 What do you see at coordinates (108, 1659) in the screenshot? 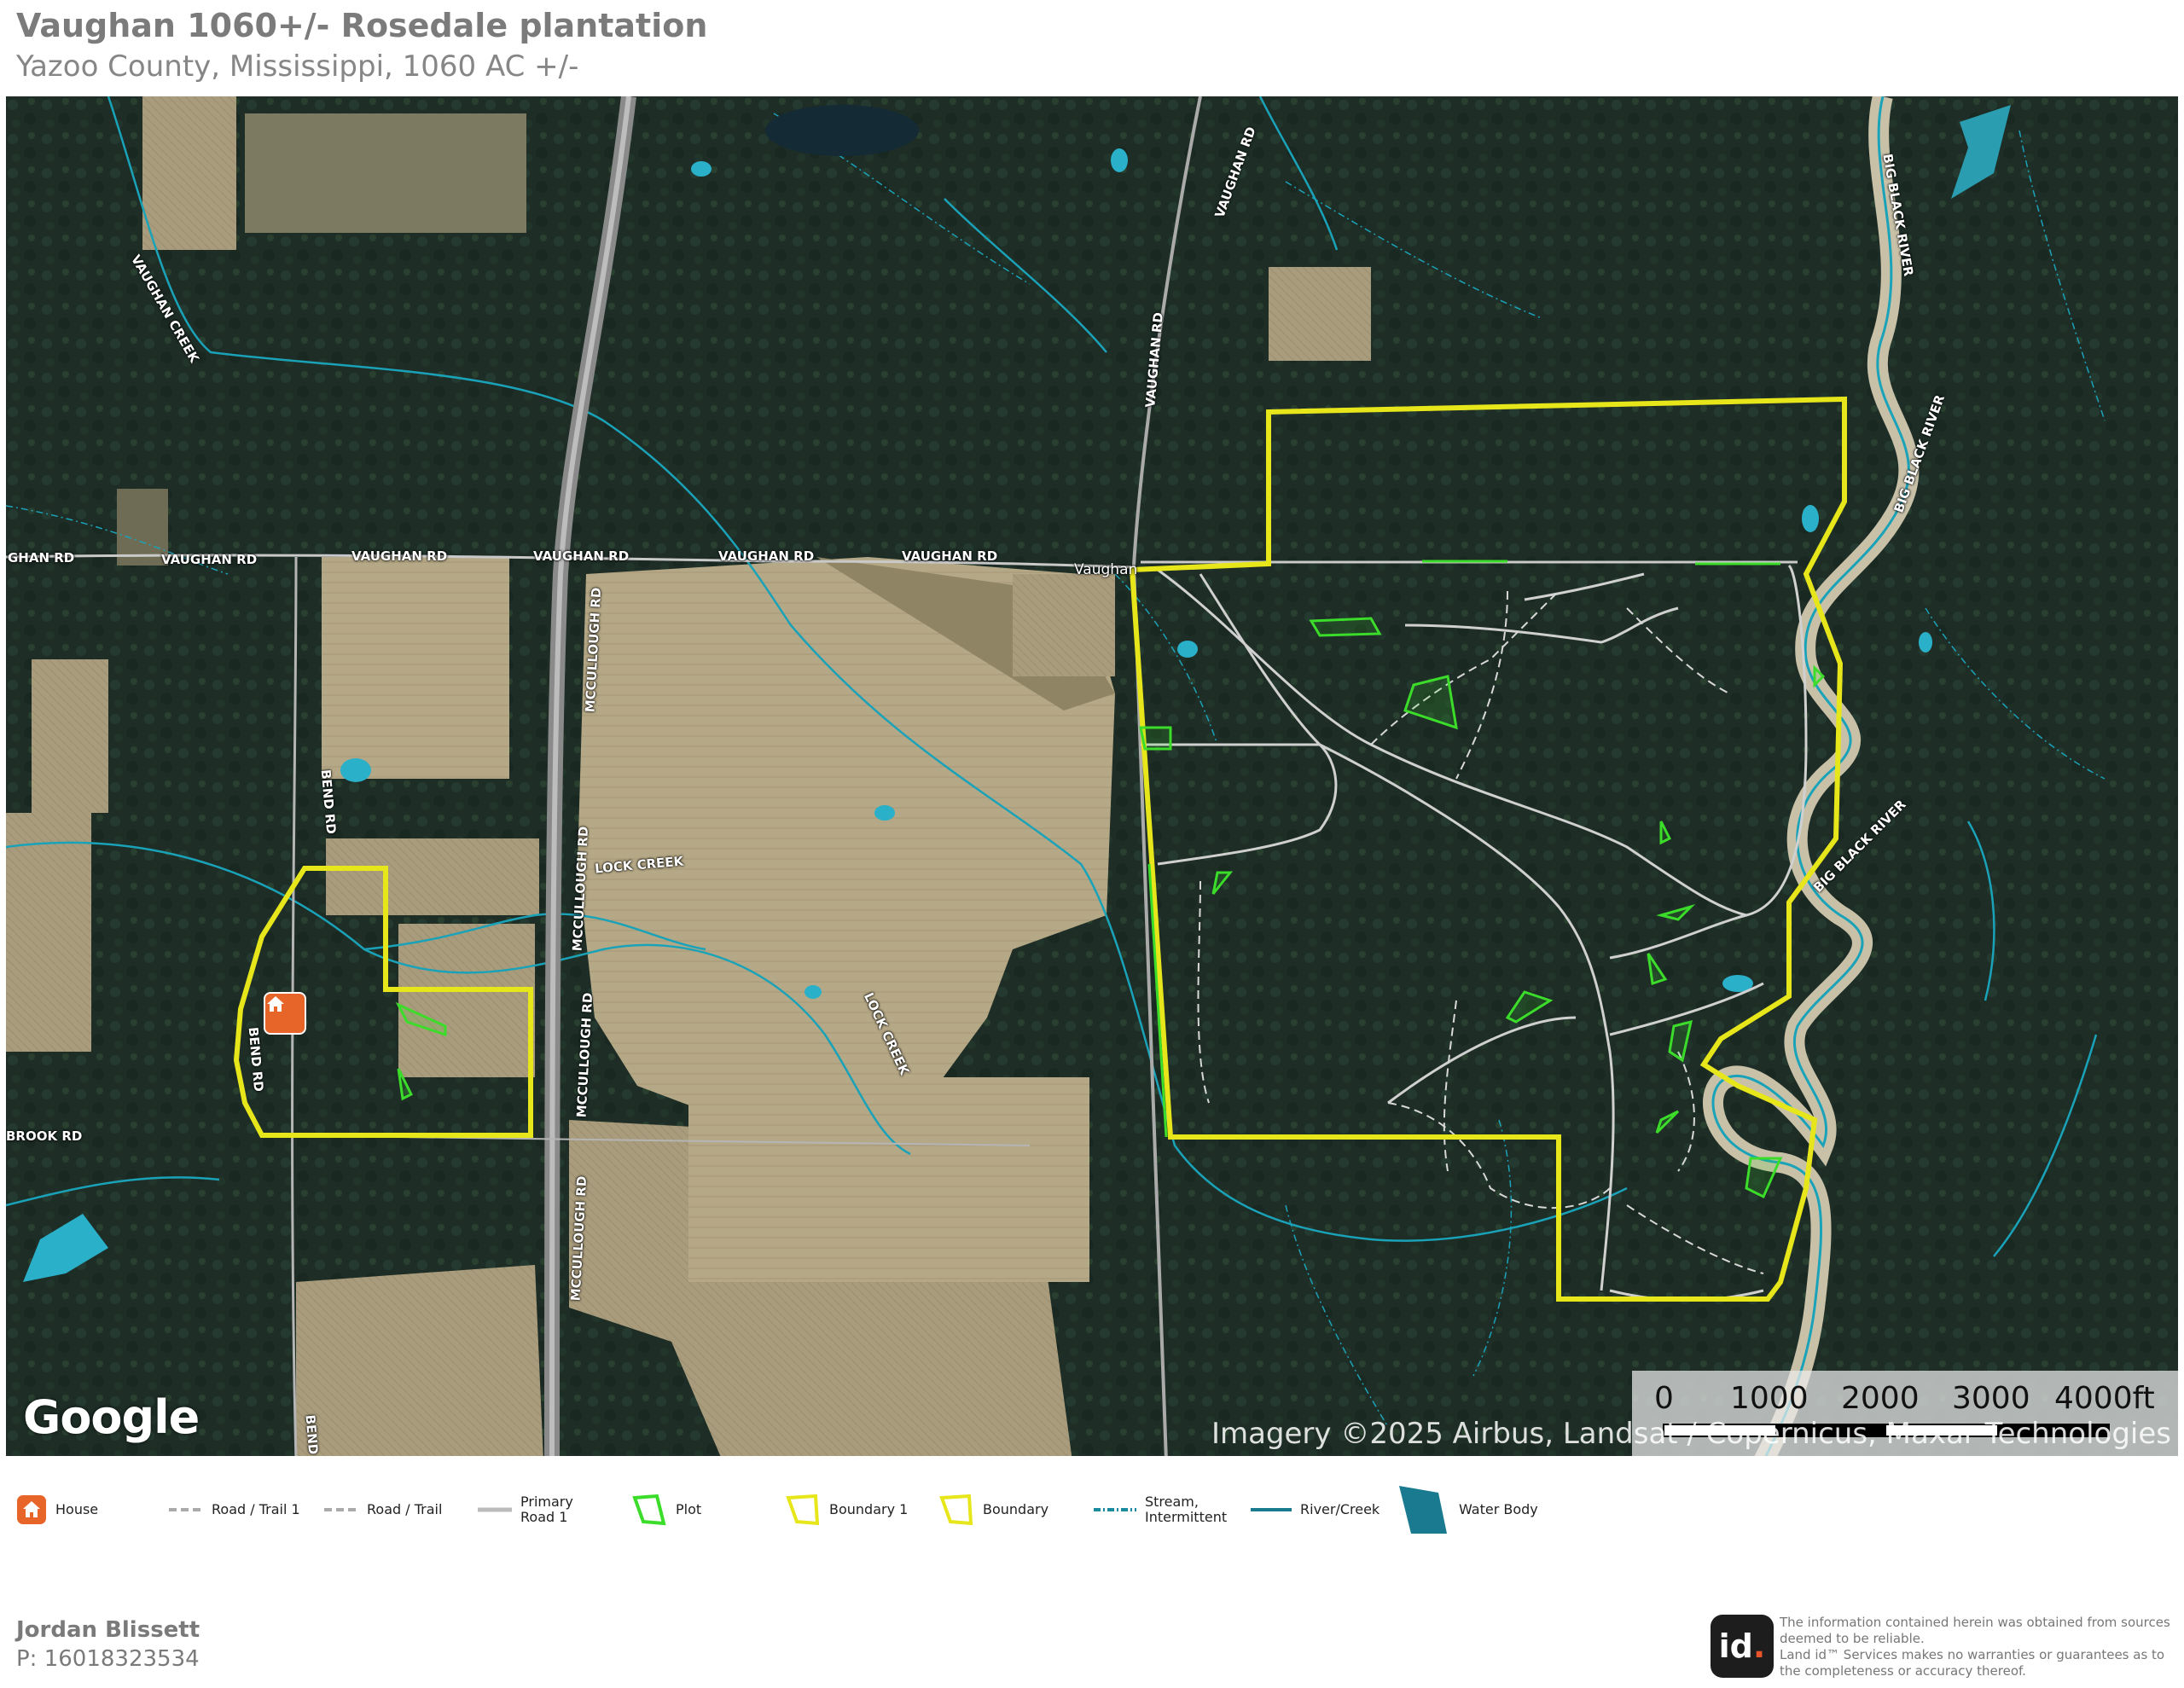
I see `agent-phone: P: 16018323534` at bounding box center [108, 1659].